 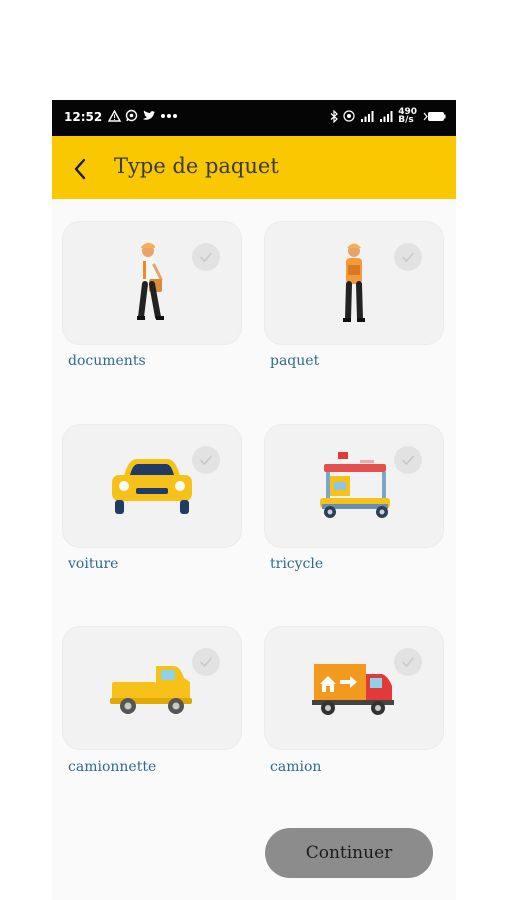 I want to click on data-unit: B/s, so click(x=406, y=120).